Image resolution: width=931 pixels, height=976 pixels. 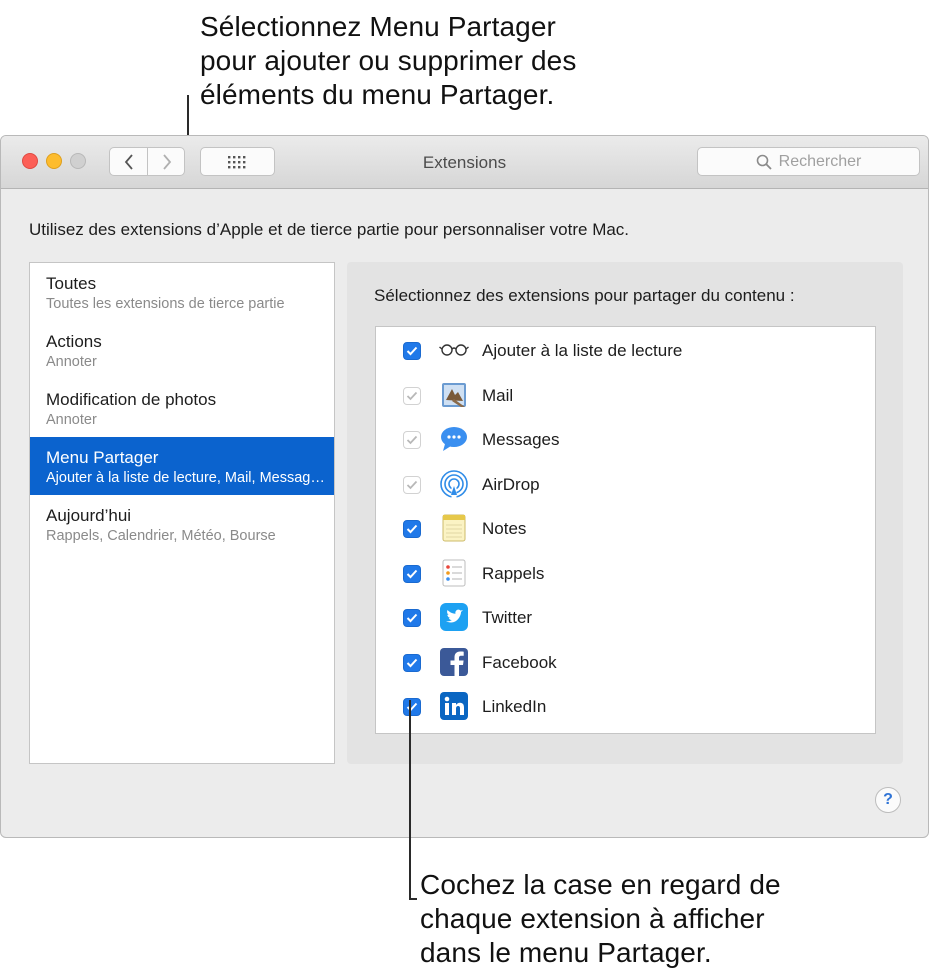 What do you see at coordinates (454, 350) in the screenshot?
I see `glasses-icon` at bounding box center [454, 350].